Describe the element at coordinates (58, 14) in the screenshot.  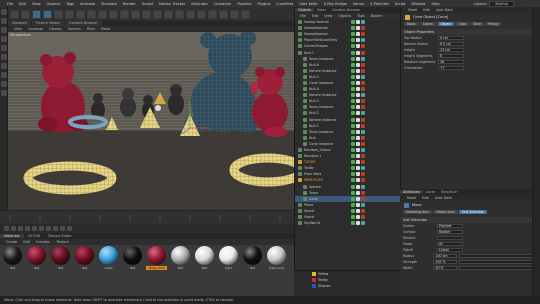
I see `scale-tool-icon` at that location.